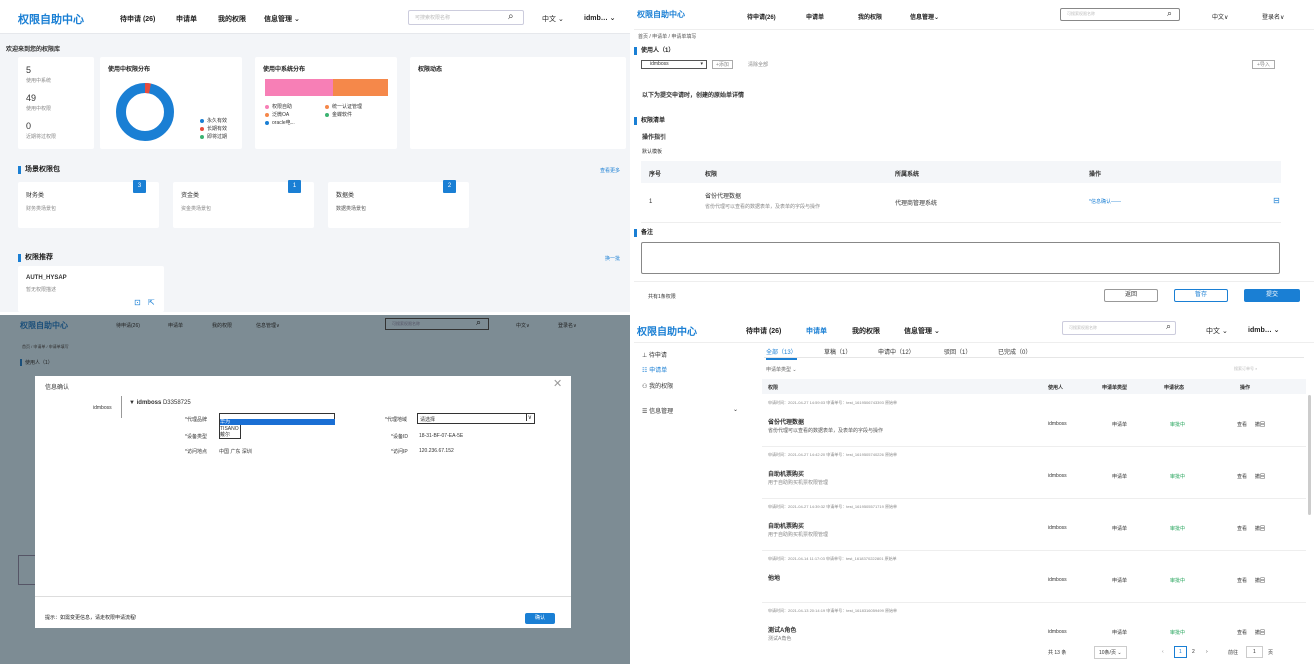 The height and width of the screenshot is (664, 1314). I want to click on sidebar-item-requests: ☷ 申请单, so click(654, 369).